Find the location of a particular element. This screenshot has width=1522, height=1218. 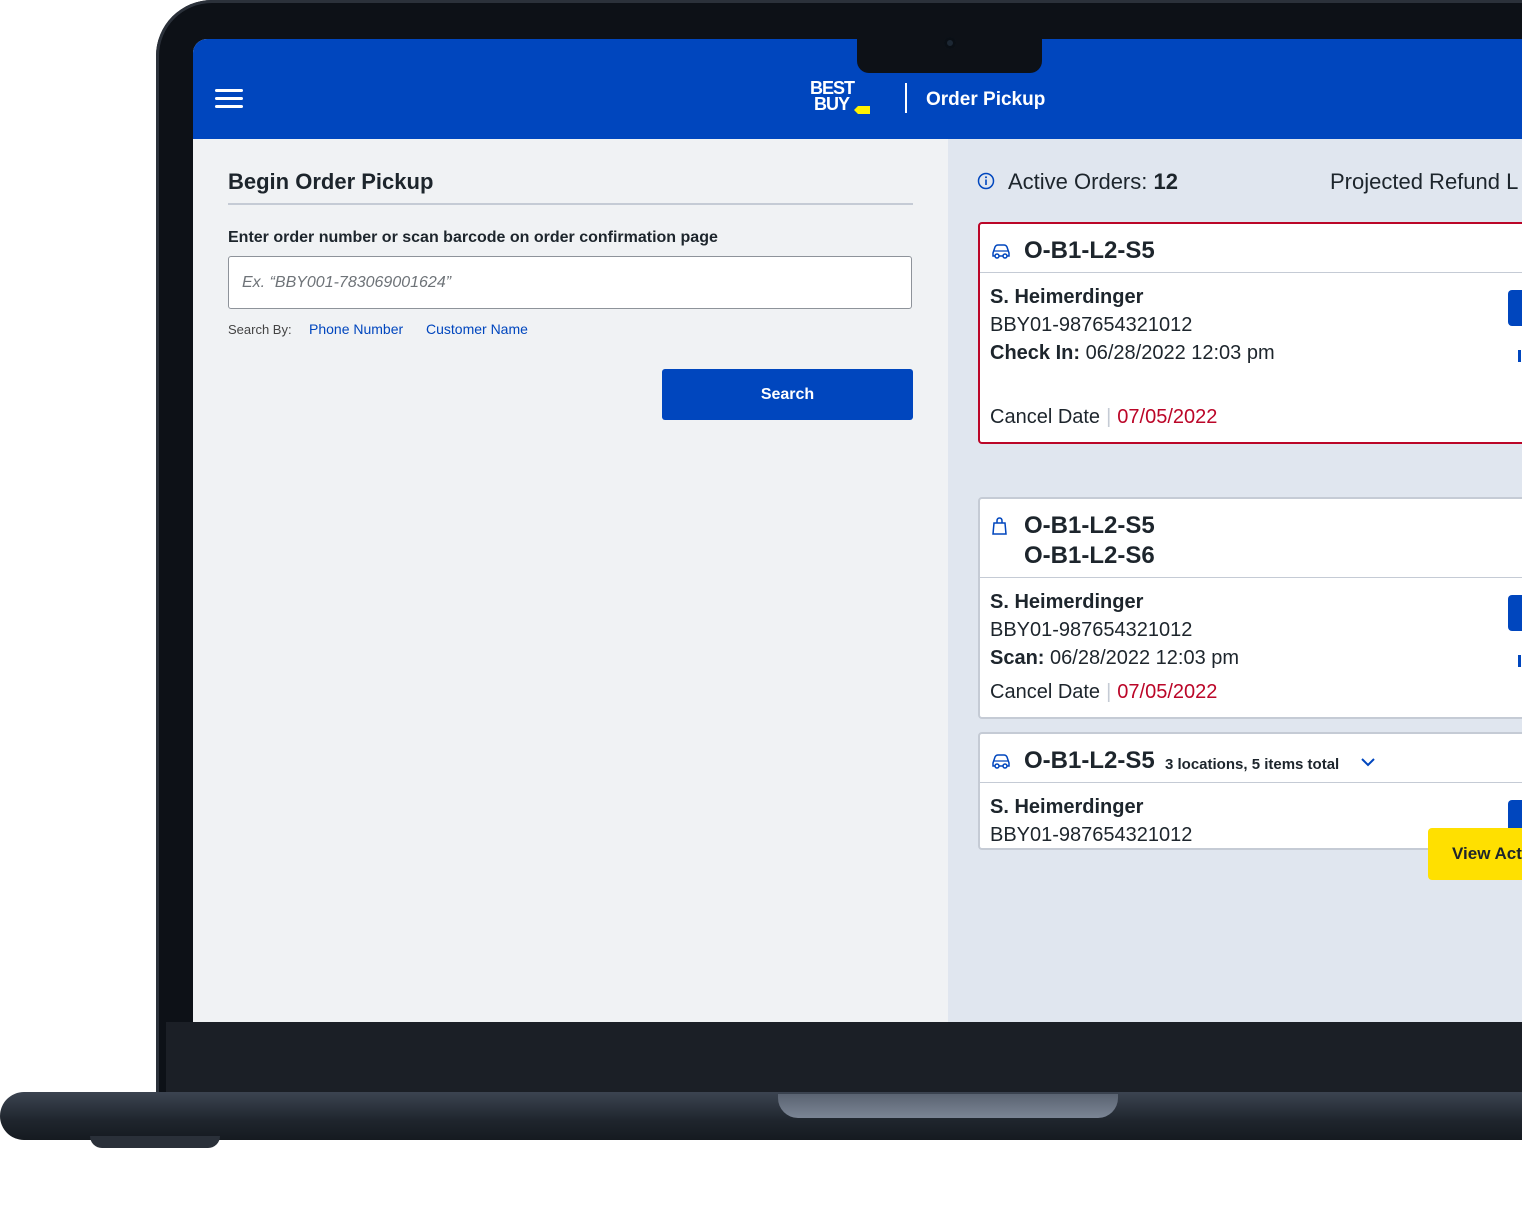

laptop-foot is located at coordinates (155, 1142).